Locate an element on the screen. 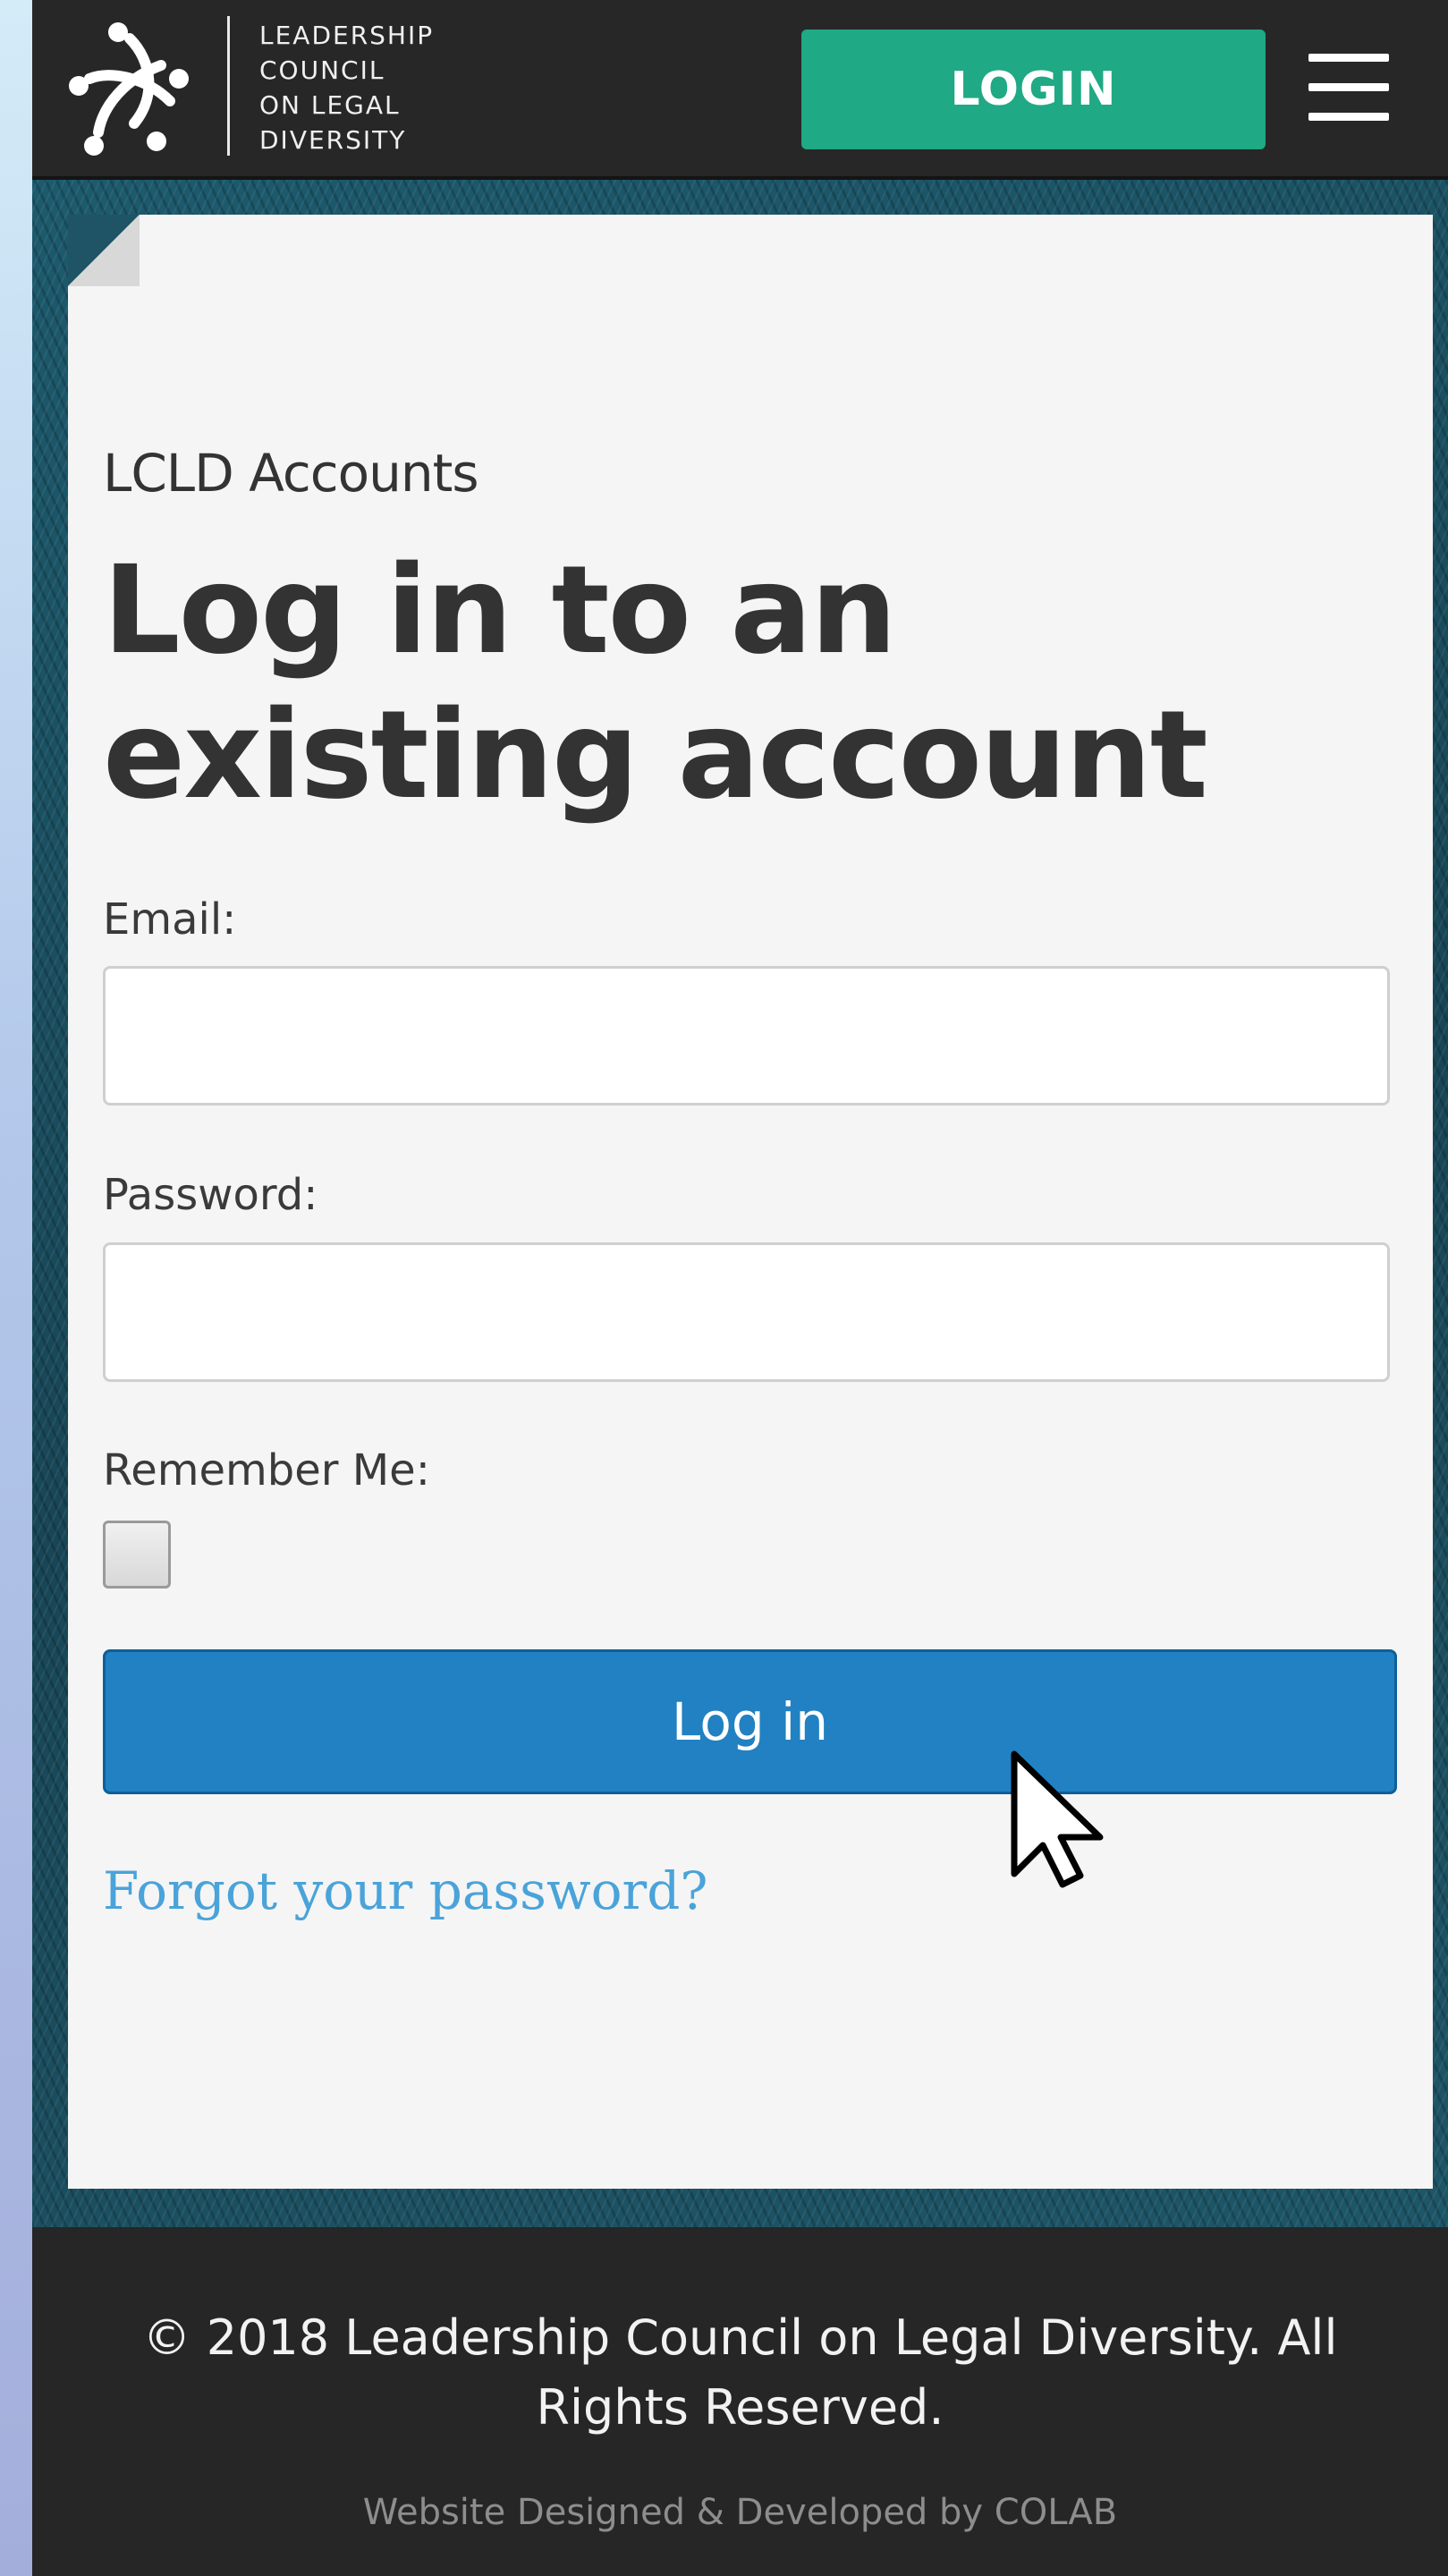 The image size is (1448, 2576). designer-credit-link: Website Designed & Developed by COLAB is located at coordinates (740, 2512).